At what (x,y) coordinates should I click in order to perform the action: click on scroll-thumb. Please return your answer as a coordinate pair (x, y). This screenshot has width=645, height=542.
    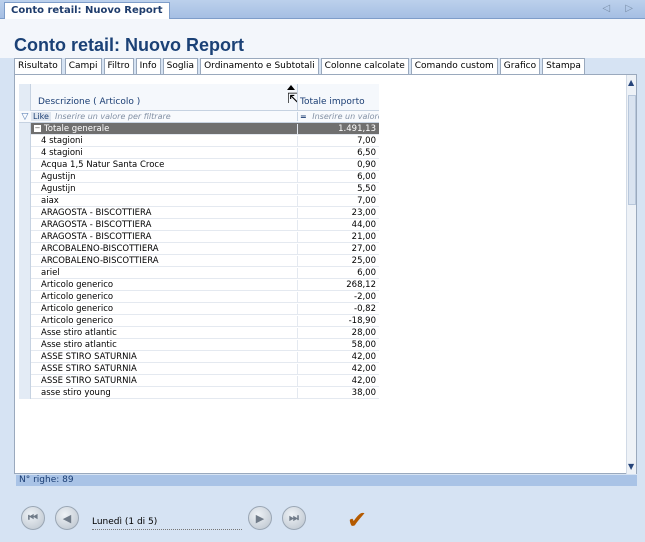
    Looking at the image, I should click on (632, 150).